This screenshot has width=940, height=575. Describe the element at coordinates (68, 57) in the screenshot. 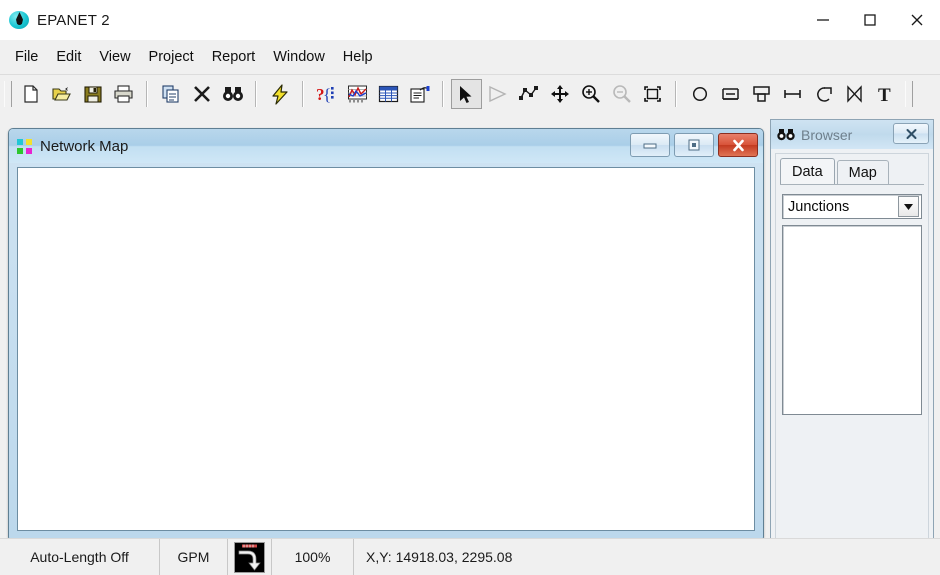

I see `menu-edit: Edit` at that location.